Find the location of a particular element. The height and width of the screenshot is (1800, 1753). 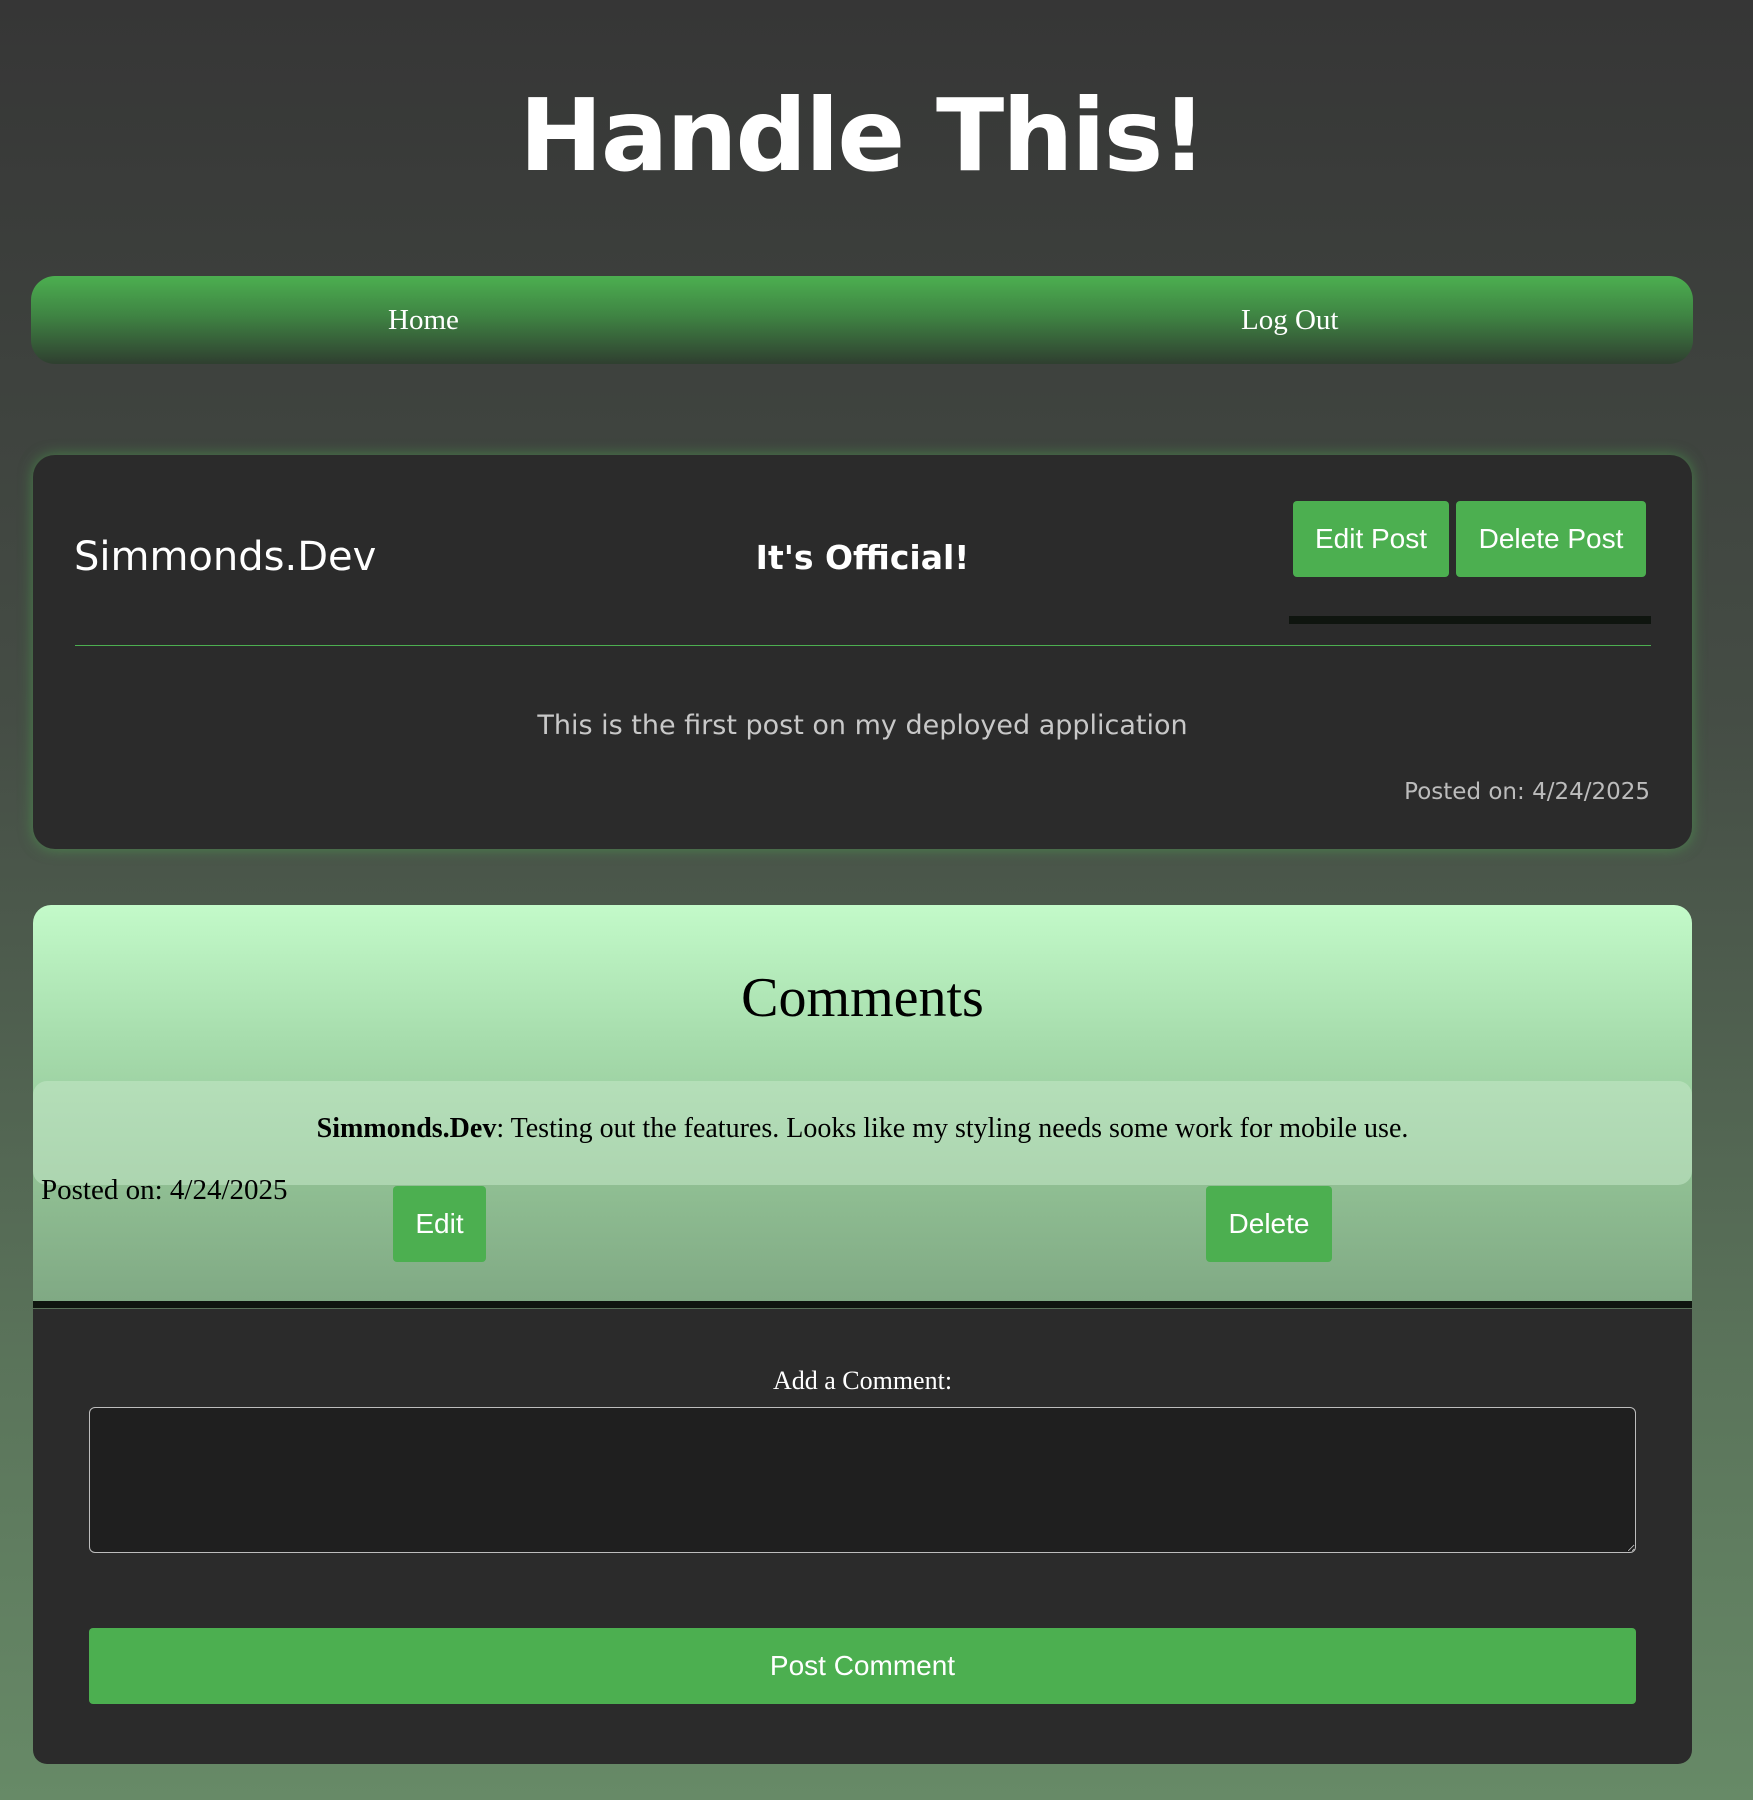

delete-post-button: Delete Post is located at coordinates (1551, 539).